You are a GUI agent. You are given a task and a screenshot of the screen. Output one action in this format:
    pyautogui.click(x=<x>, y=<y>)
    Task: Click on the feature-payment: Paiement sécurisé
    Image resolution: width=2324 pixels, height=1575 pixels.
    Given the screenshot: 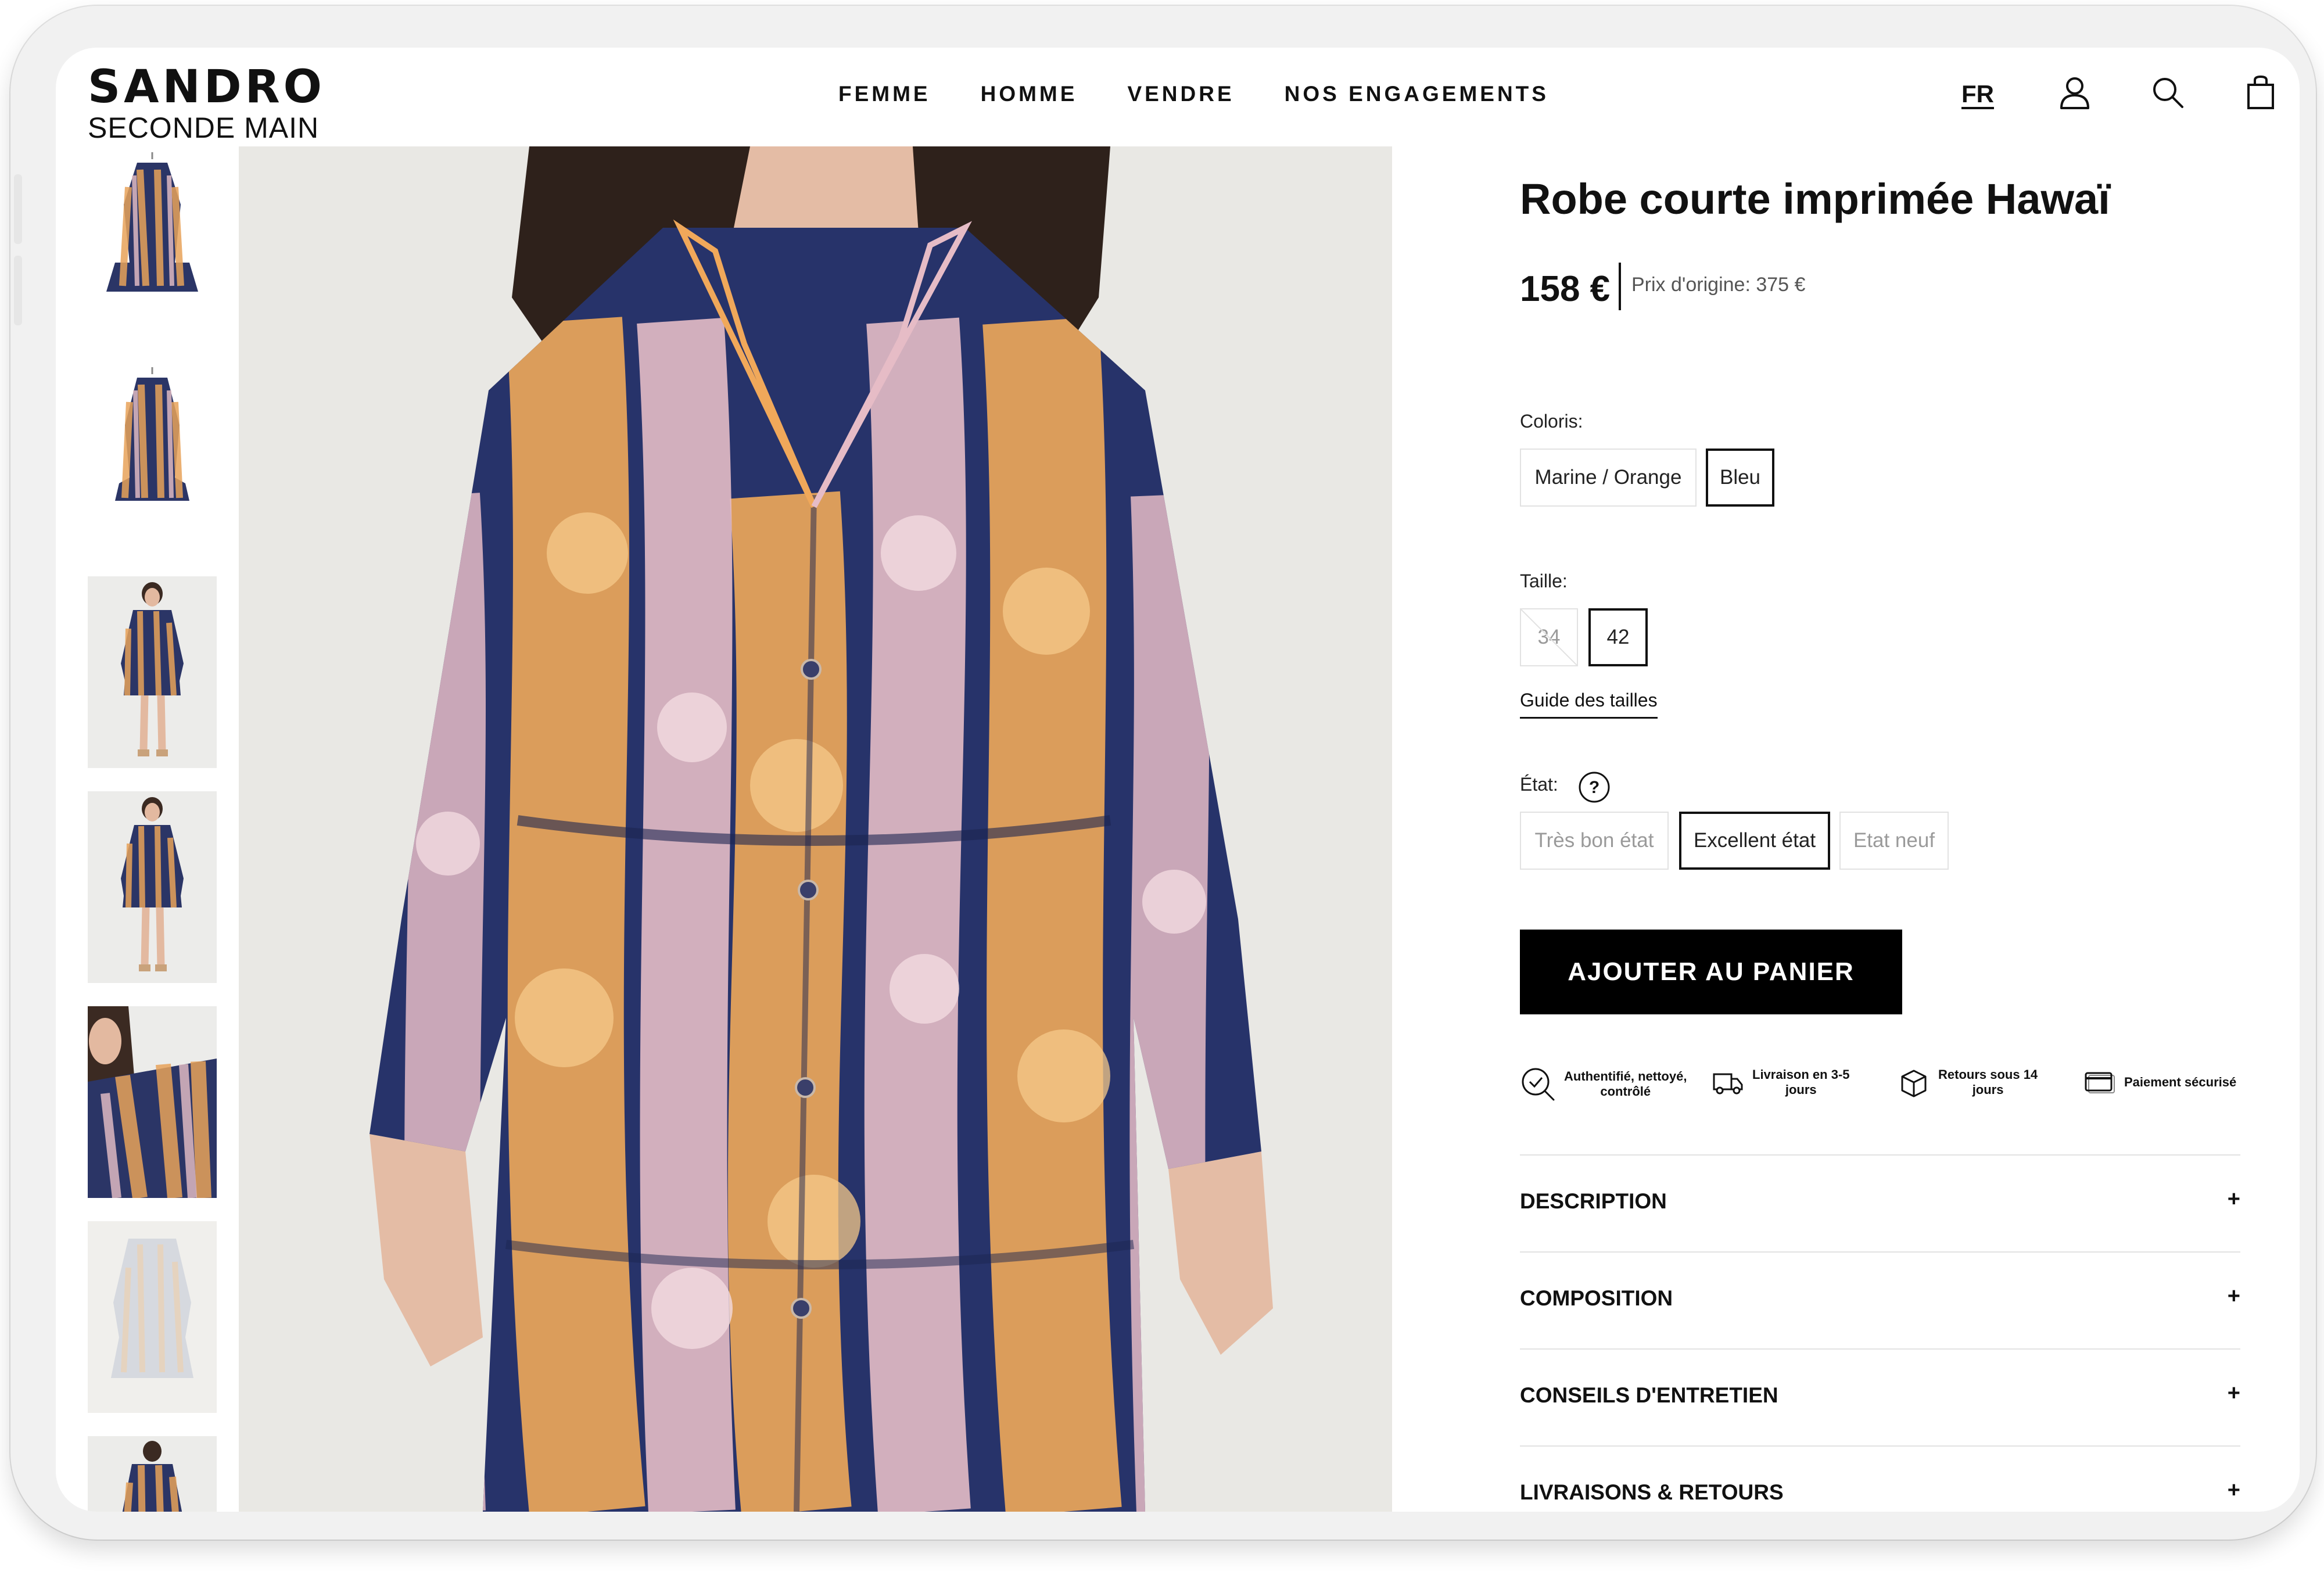 What is the action you would take?
    pyautogui.click(x=2159, y=1082)
    